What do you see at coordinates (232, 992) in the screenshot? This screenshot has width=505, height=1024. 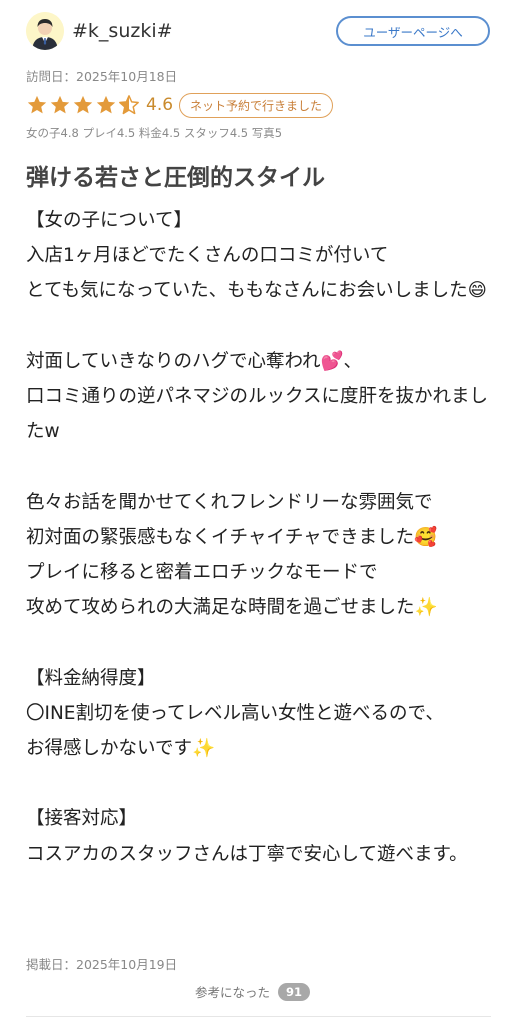 I see `helpful-label: 参考になった` at bounding box center [232, 992].